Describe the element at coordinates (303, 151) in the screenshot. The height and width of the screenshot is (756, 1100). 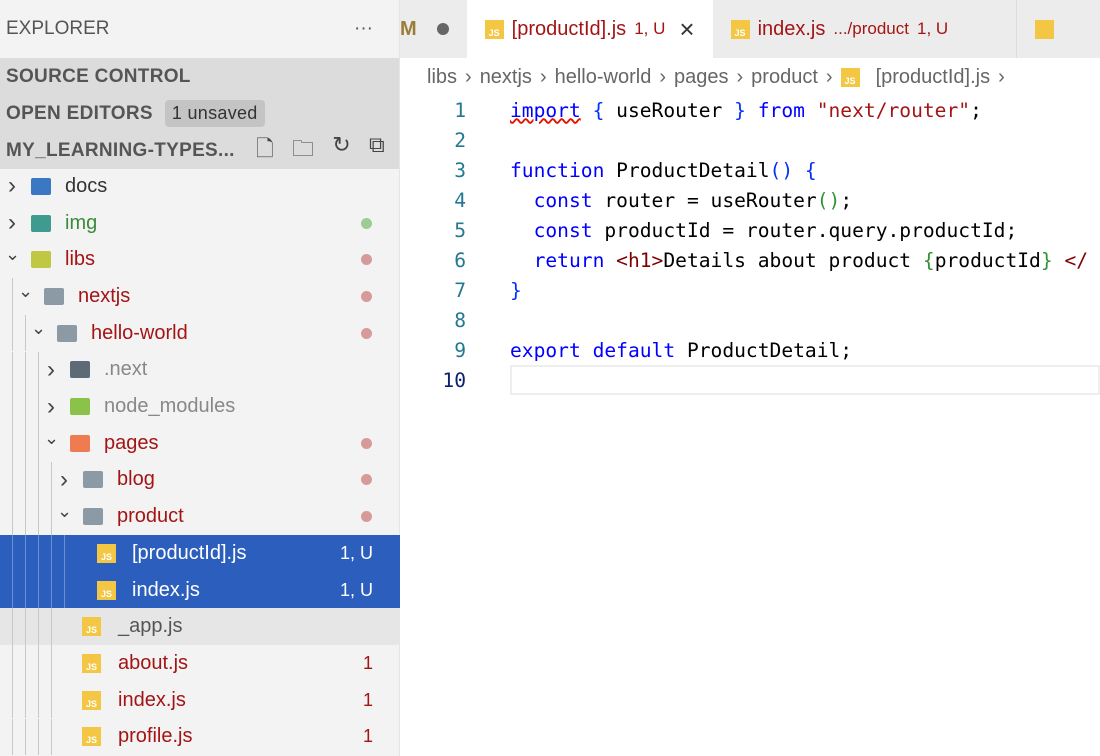
I see `new-folder-icon: 🗀` at that location.